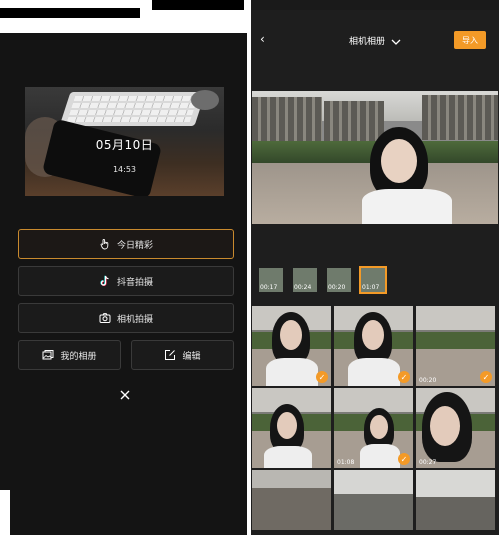  What do you see at coordinates (371, 287) in the screenshot?
I see `thumbnail-duration: 01:07` at bounding box center [371, 287].